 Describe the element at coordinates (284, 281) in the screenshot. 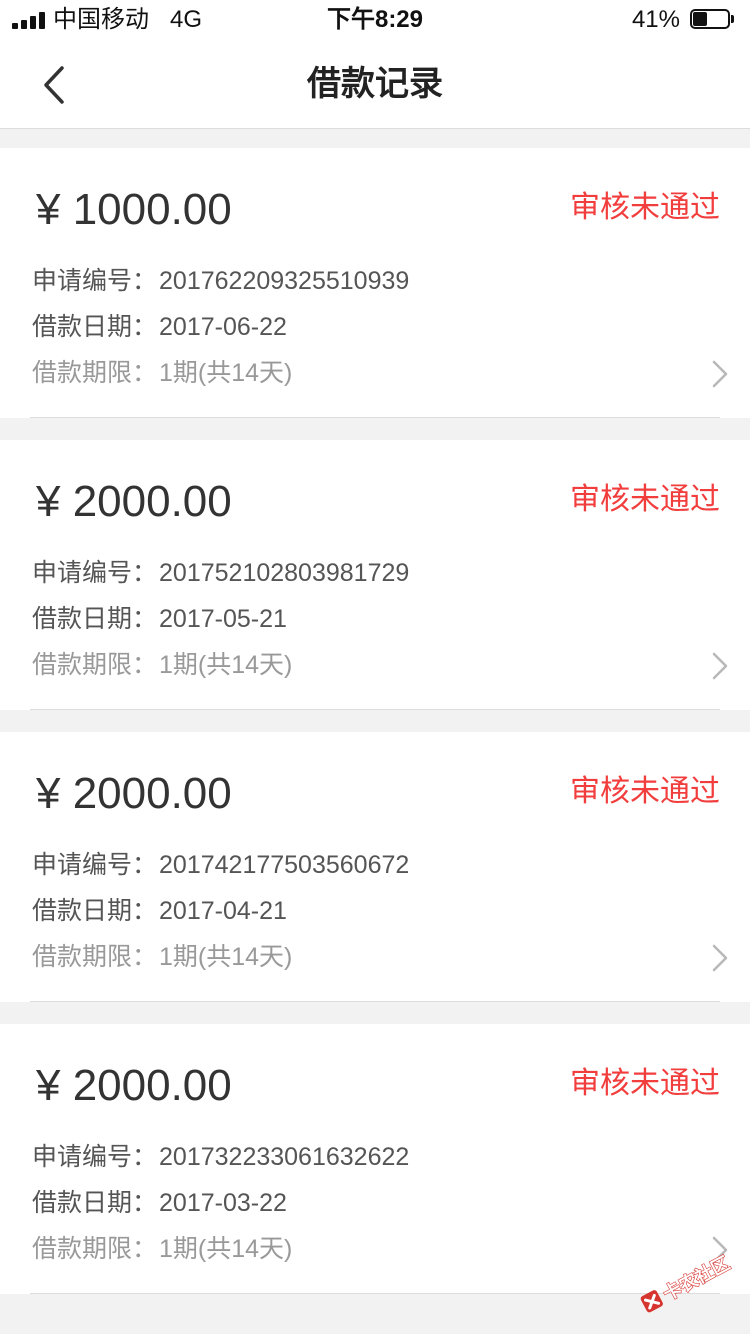

I see `application-number-value: 201762209325510939` at that location.